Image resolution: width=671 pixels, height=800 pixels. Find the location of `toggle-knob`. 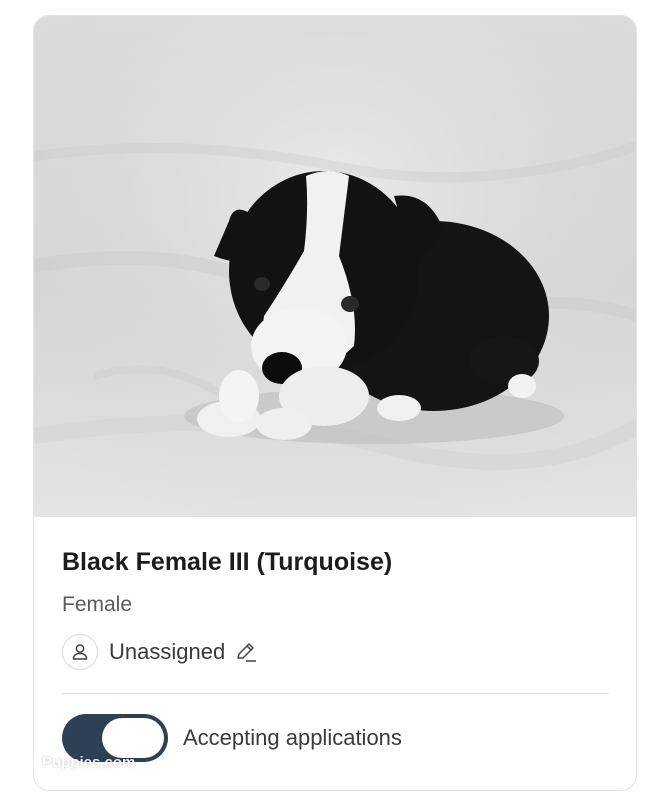

toggle-knob is located at coordinates (133, 738).